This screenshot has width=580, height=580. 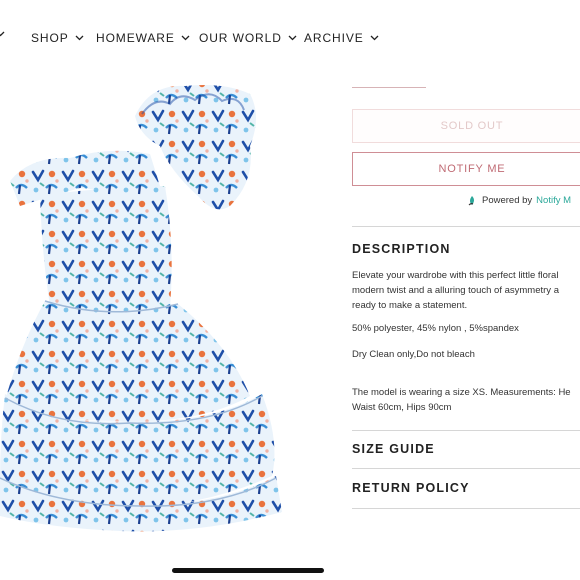 I want to click on notify-me-label: NOTIFY ME, so click(x=472, y=169).